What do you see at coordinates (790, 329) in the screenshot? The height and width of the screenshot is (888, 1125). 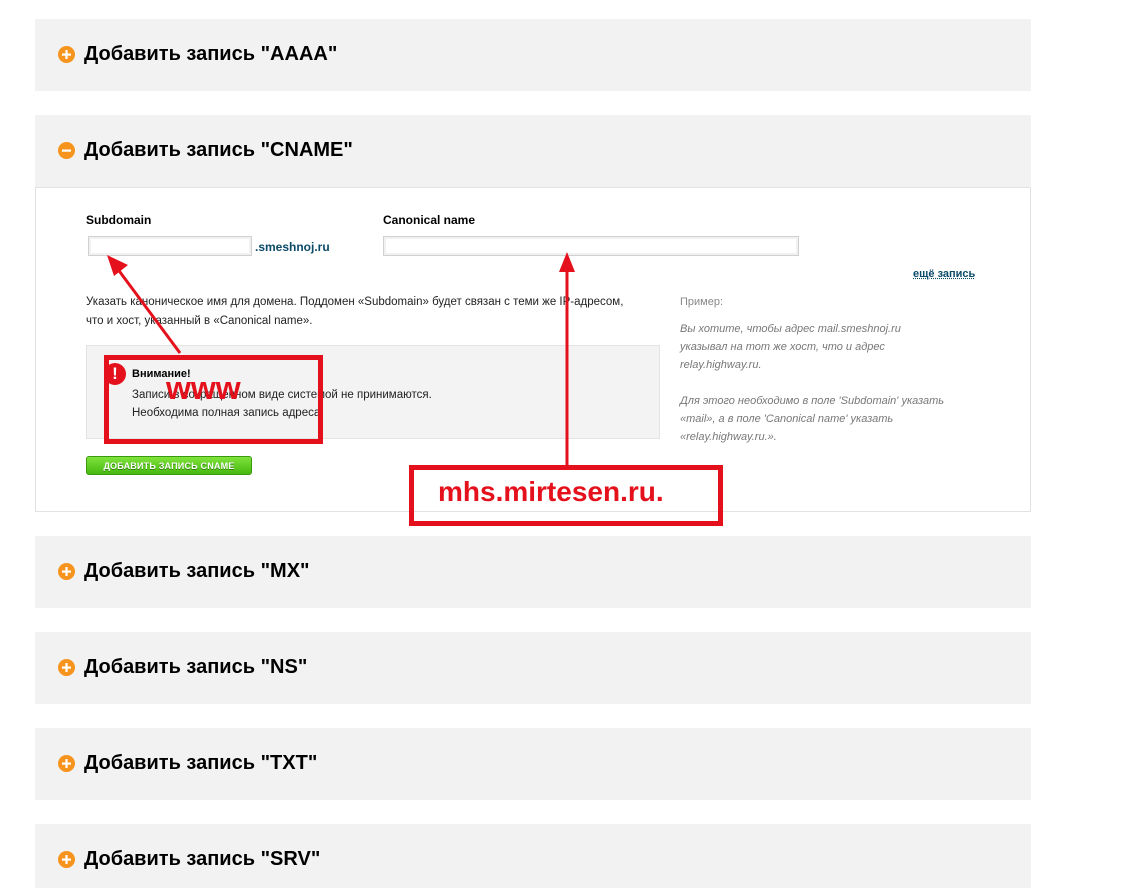 I see `example-line: Вы хотите, чтобы адрес mail.smeshnoj.ru` at bounding box center [790, 329].